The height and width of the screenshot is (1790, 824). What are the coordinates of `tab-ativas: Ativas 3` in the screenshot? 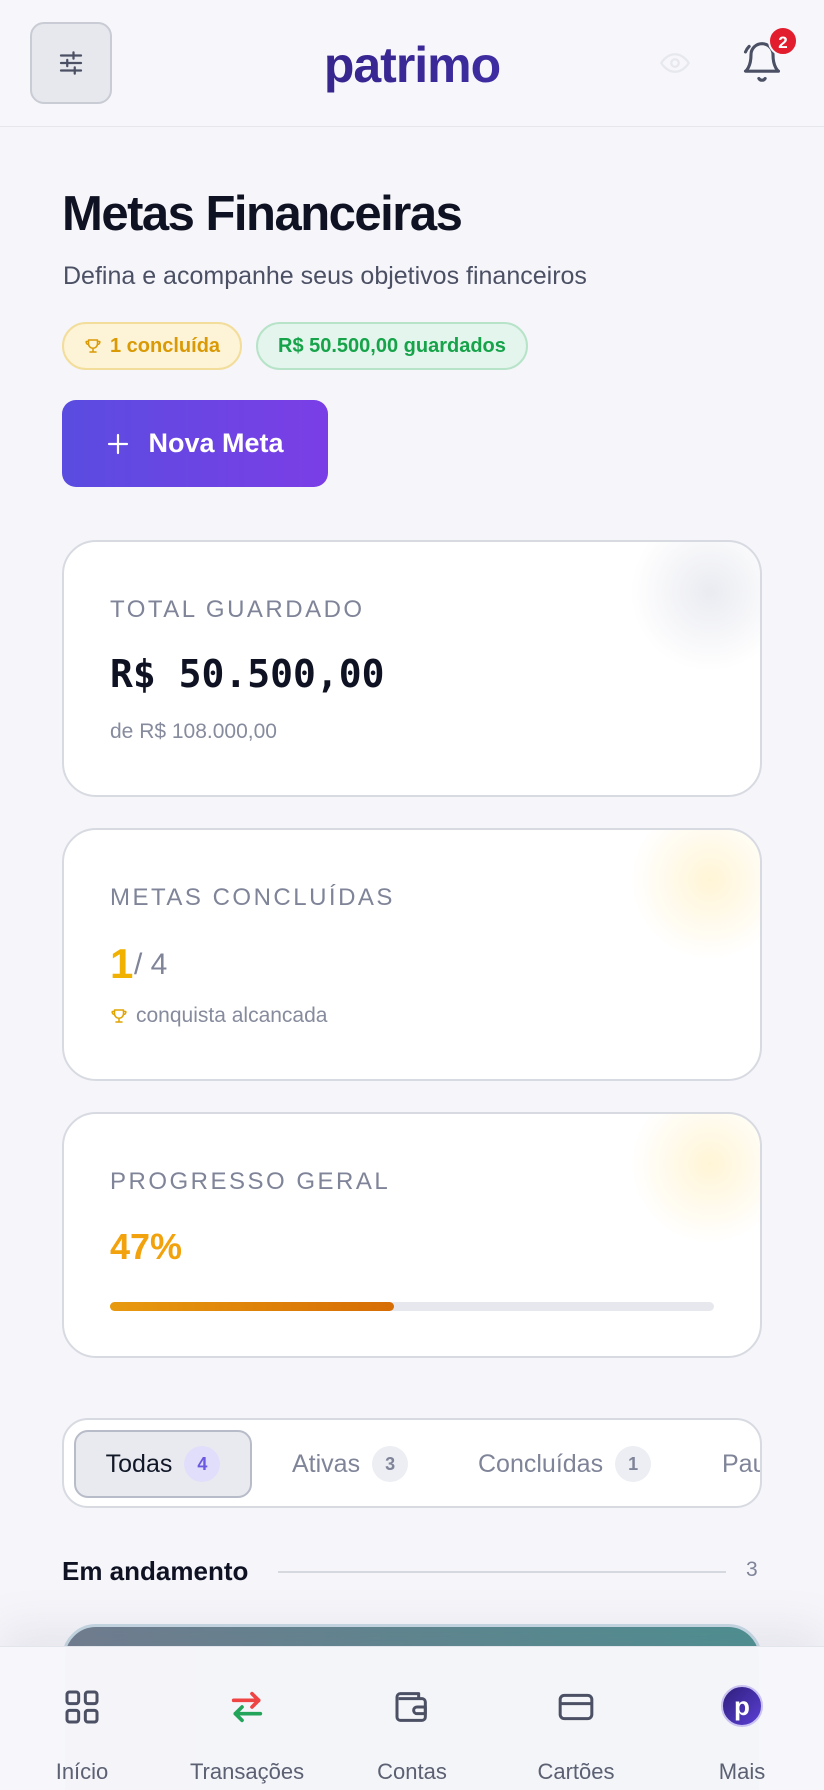 It's located at (350, 1464).